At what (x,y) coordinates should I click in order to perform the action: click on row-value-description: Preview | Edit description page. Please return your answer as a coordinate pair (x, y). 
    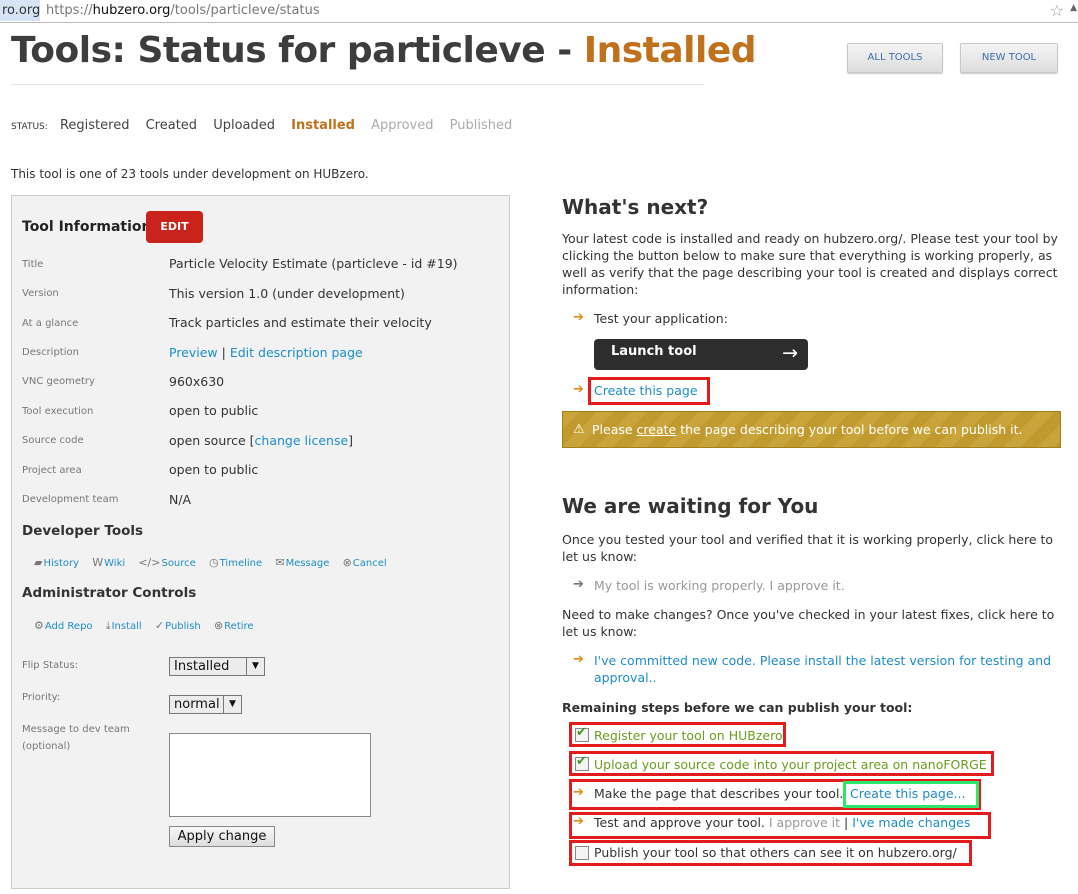
    Looking at the image, I should click on (266, 352).